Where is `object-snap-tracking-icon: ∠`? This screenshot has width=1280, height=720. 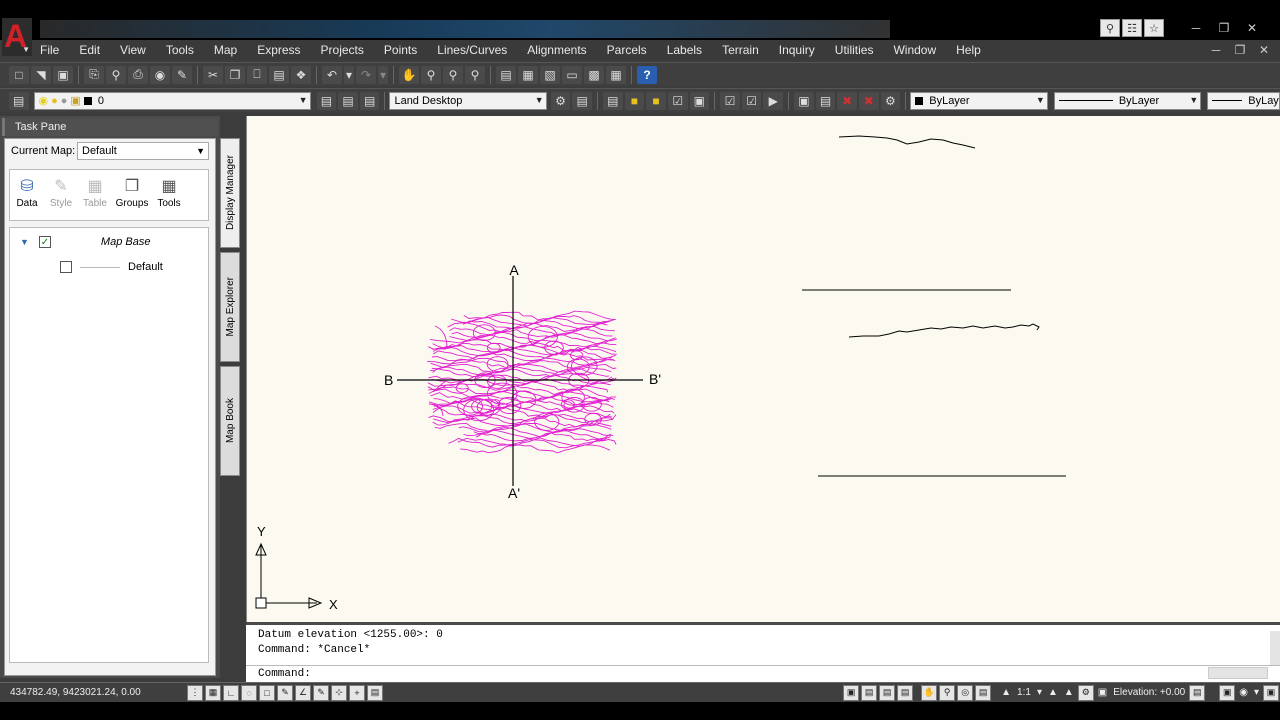
object-snap-tracking-icon: ∠ is located at coordinates (303, 692).